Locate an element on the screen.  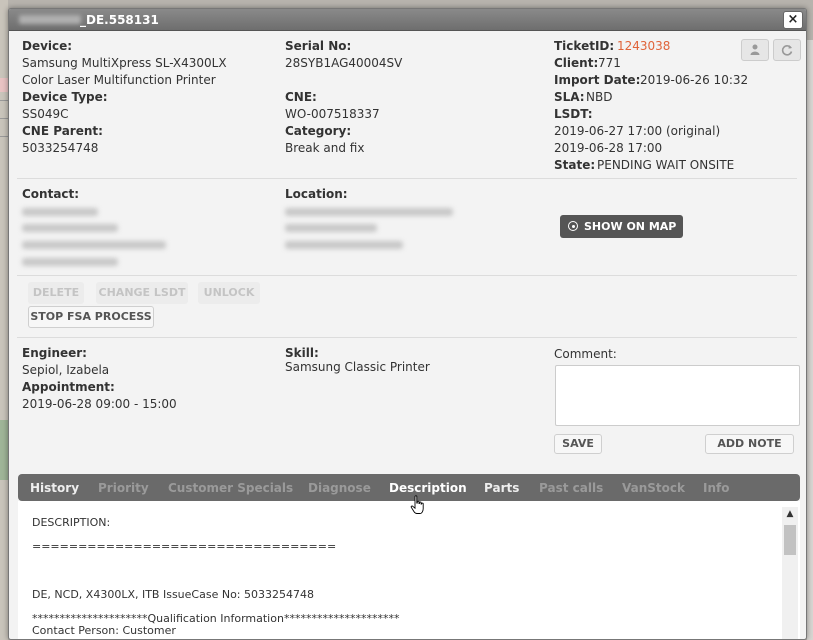
tab-diagnose: Diagnose is located at coordinates (339, 488).